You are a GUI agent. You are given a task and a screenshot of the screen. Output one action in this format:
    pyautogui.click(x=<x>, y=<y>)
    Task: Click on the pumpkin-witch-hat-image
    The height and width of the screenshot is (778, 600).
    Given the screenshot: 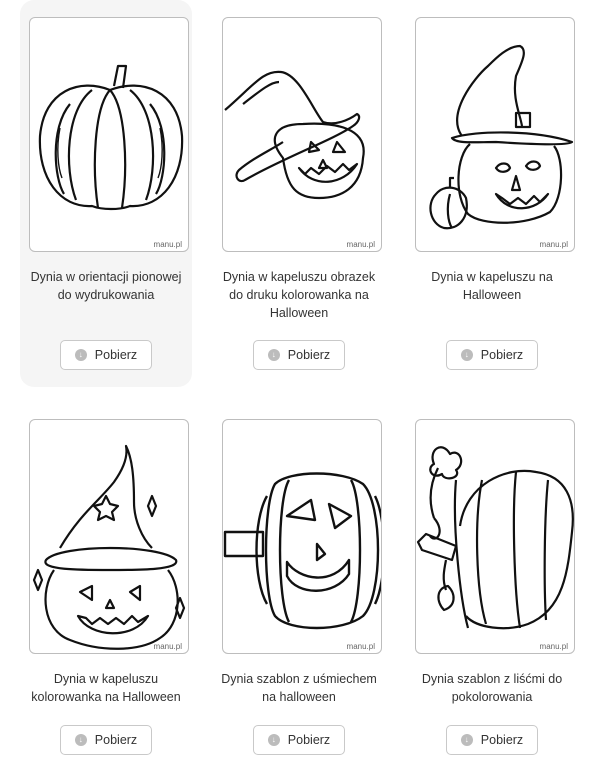 What is the action you would take?
    pyautogui.click(x=294, y=135)
    